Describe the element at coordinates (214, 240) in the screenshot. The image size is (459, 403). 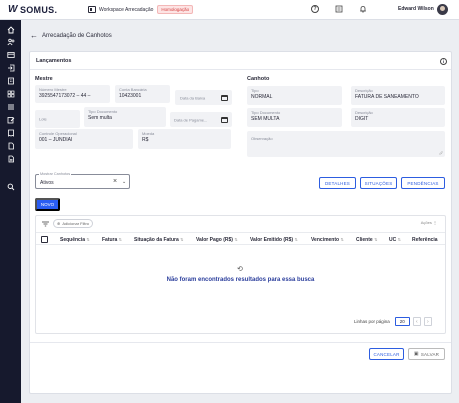
I see `column-label: Valor Pago (R$)` at that location.